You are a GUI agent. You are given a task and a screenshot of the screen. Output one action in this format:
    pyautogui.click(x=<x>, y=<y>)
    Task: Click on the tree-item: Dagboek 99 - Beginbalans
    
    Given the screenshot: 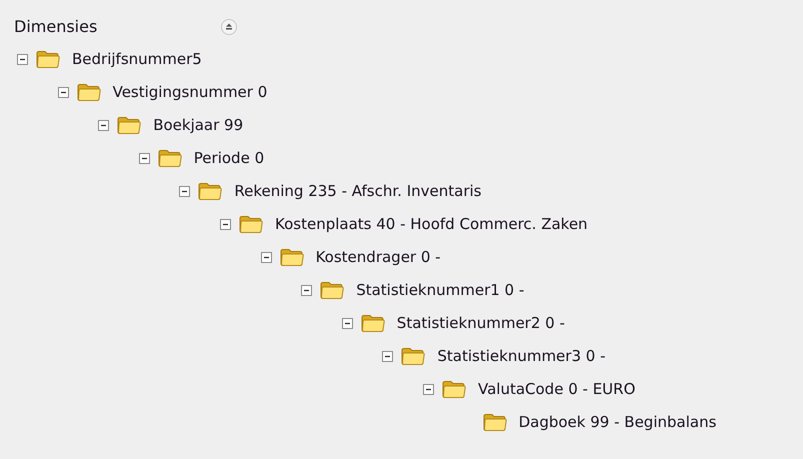 What is the action you would take?
    pyautogui.click(x=617, y=422)
    